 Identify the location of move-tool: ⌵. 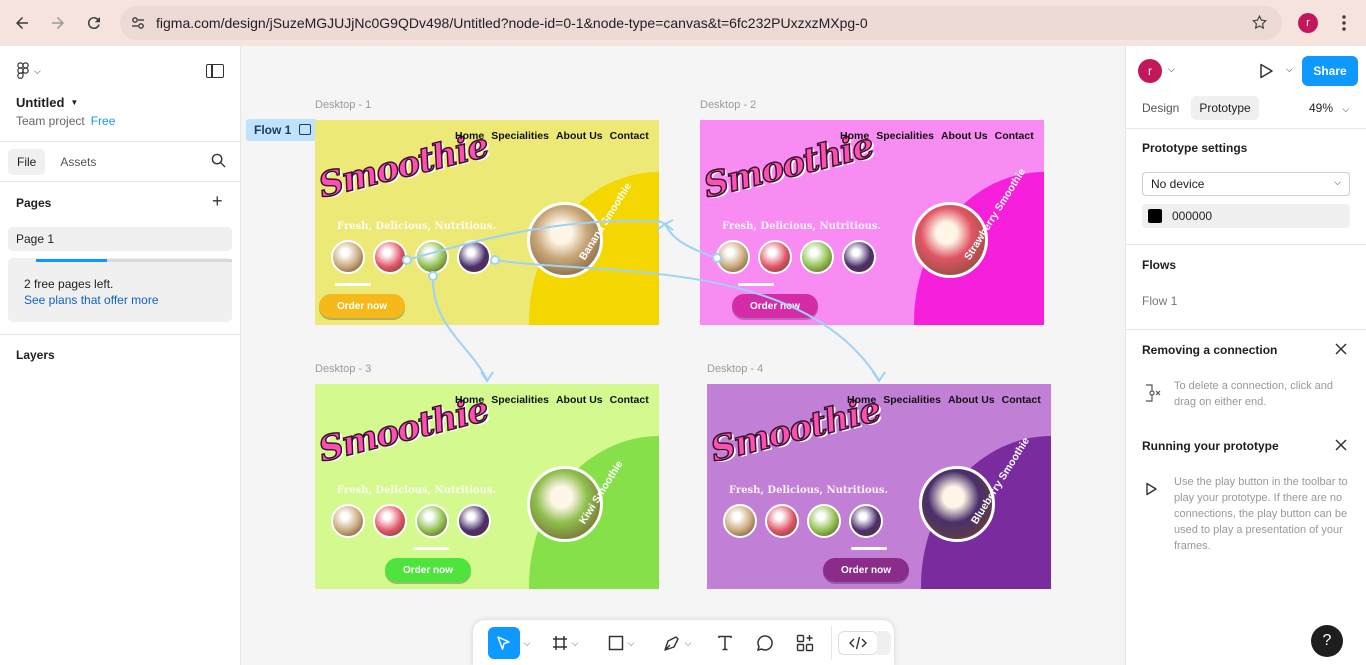
(509, 643).